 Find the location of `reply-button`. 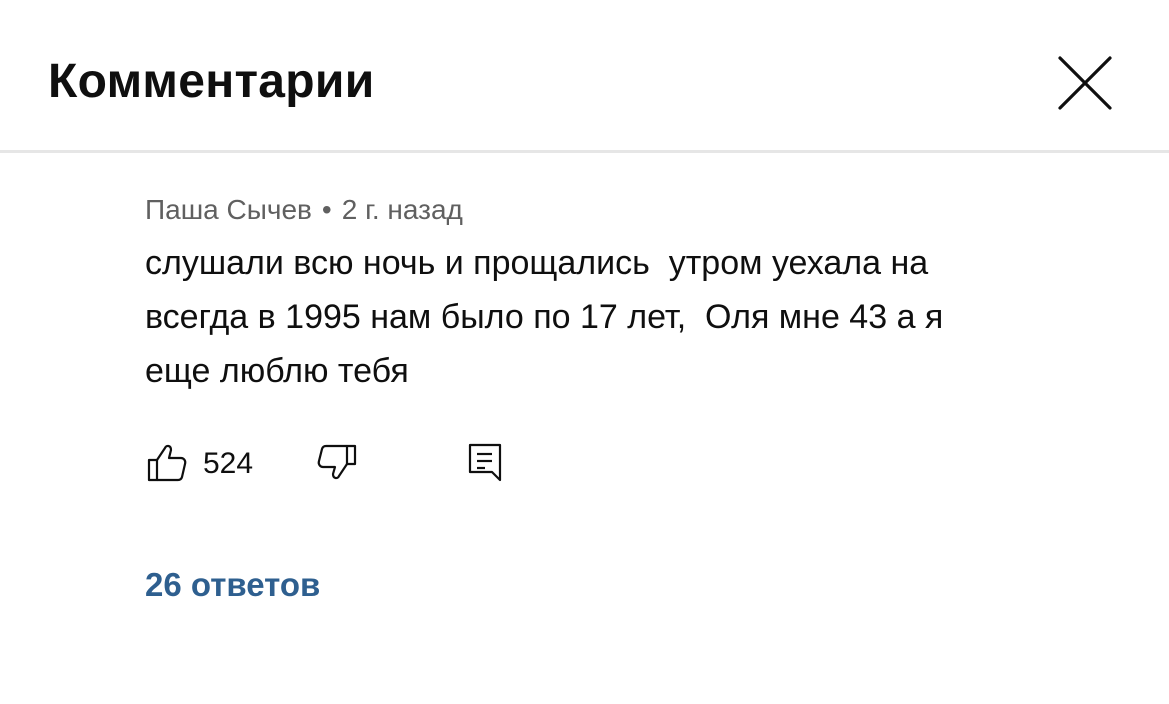

reply-button is located at coordinates (485, 462).